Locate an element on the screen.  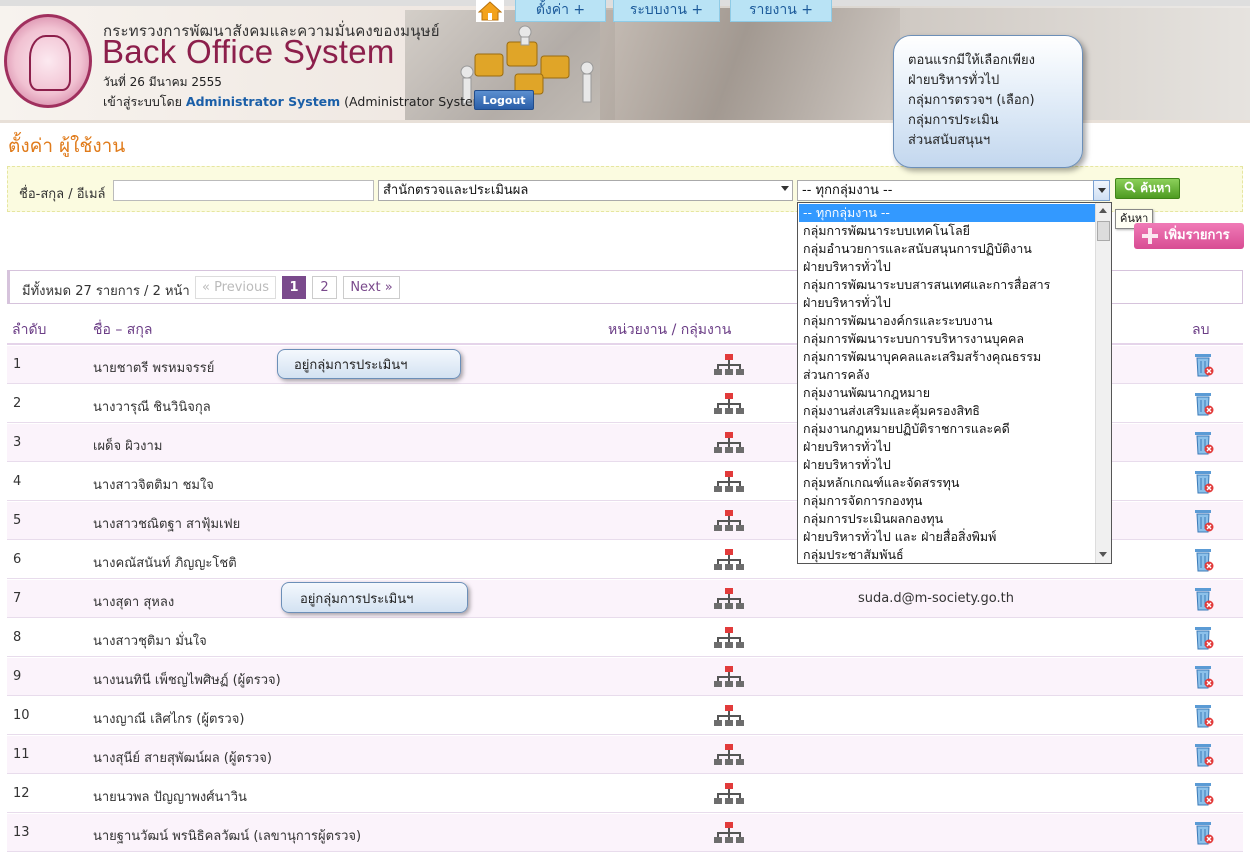
dropdown-option: กลุ่มการจัดการกองทุน is located at coordinates (947, 501).